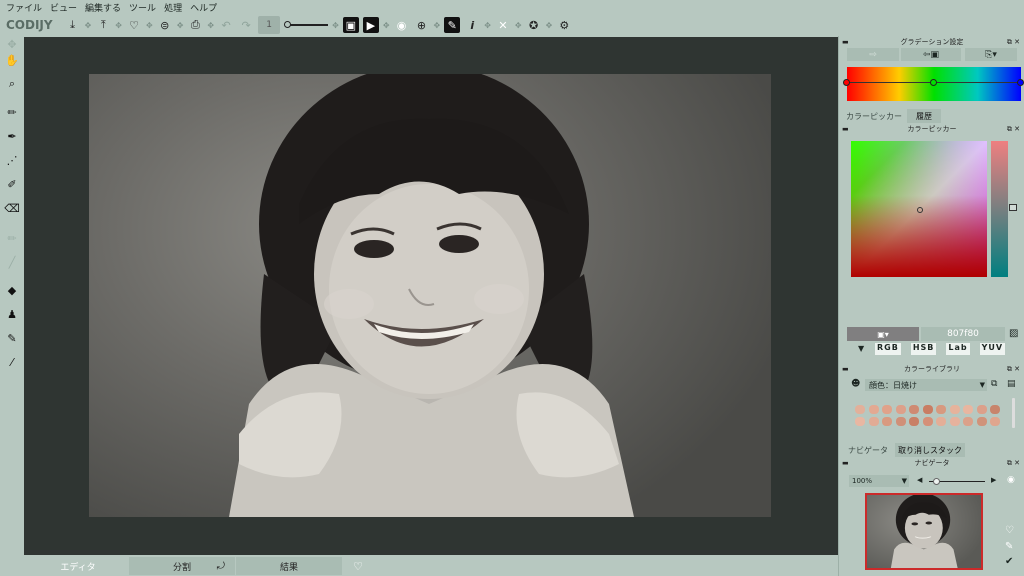 The image size is (1024, 576). I want to click on hex-value-field: 807f80, so click(963, 334).